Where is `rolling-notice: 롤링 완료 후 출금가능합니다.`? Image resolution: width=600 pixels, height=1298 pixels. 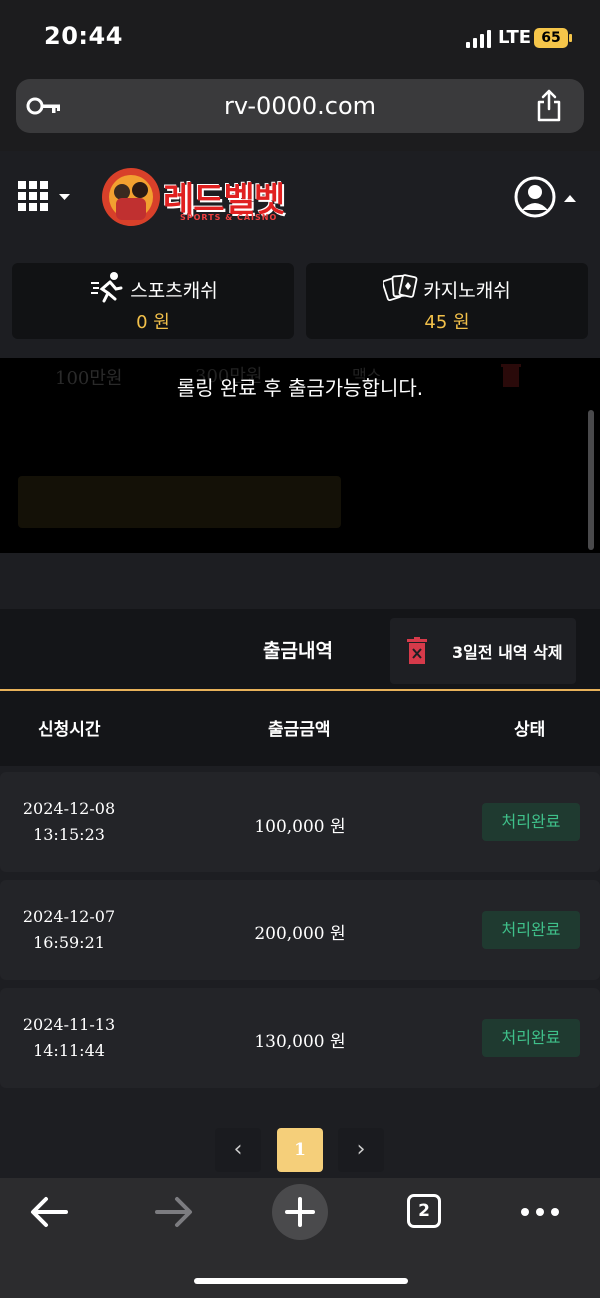 rolling-notice: 롤링 완료 후 출금가능합니다. is located at coordinates (300, 388).